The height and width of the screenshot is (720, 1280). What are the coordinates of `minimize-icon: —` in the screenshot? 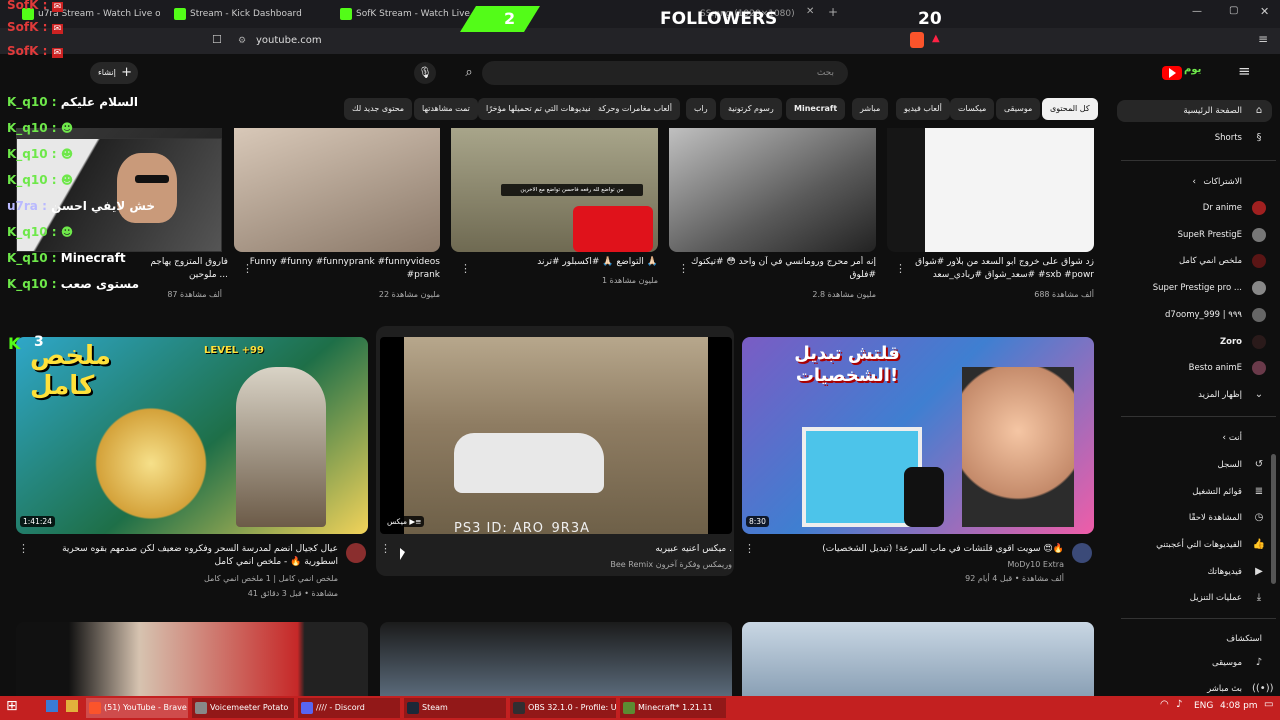 It's located at (1197, 11).